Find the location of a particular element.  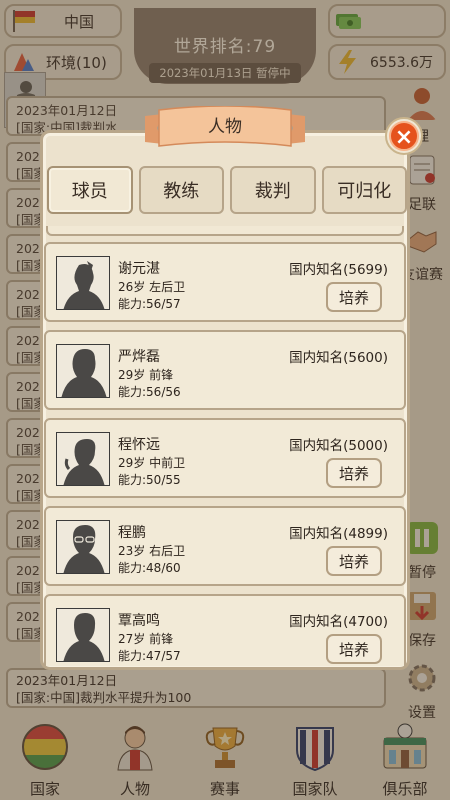

player-age-position: 23岁 右后卫 is located at coordinates (152, 551).